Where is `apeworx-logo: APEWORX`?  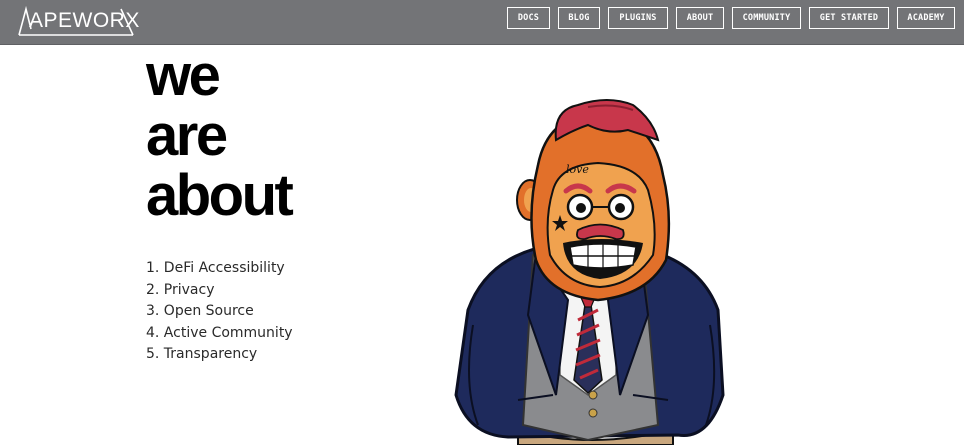
apeworx-logo: APEWORX is located at coordinates (78, 21).